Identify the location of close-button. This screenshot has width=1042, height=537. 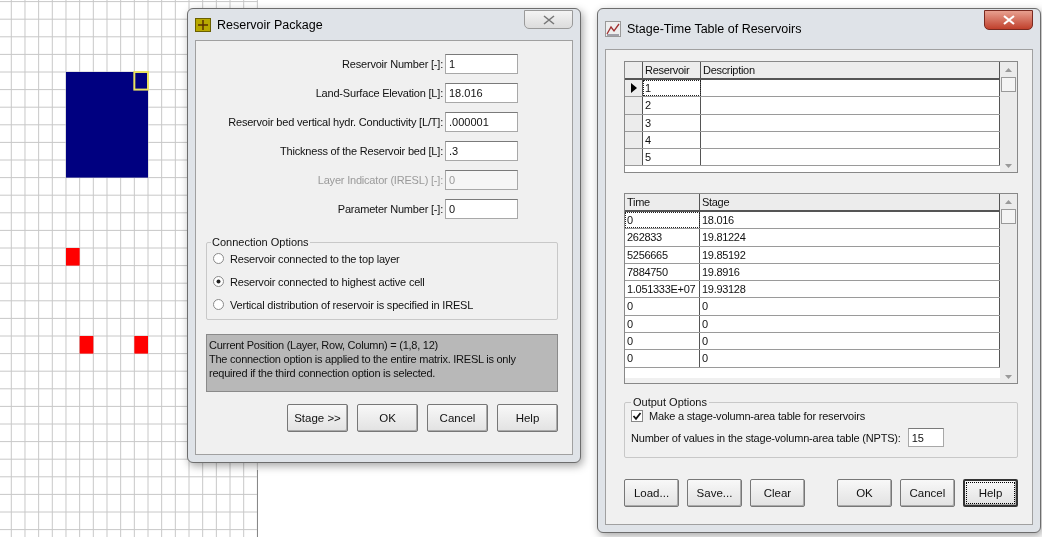
(1008, 20).